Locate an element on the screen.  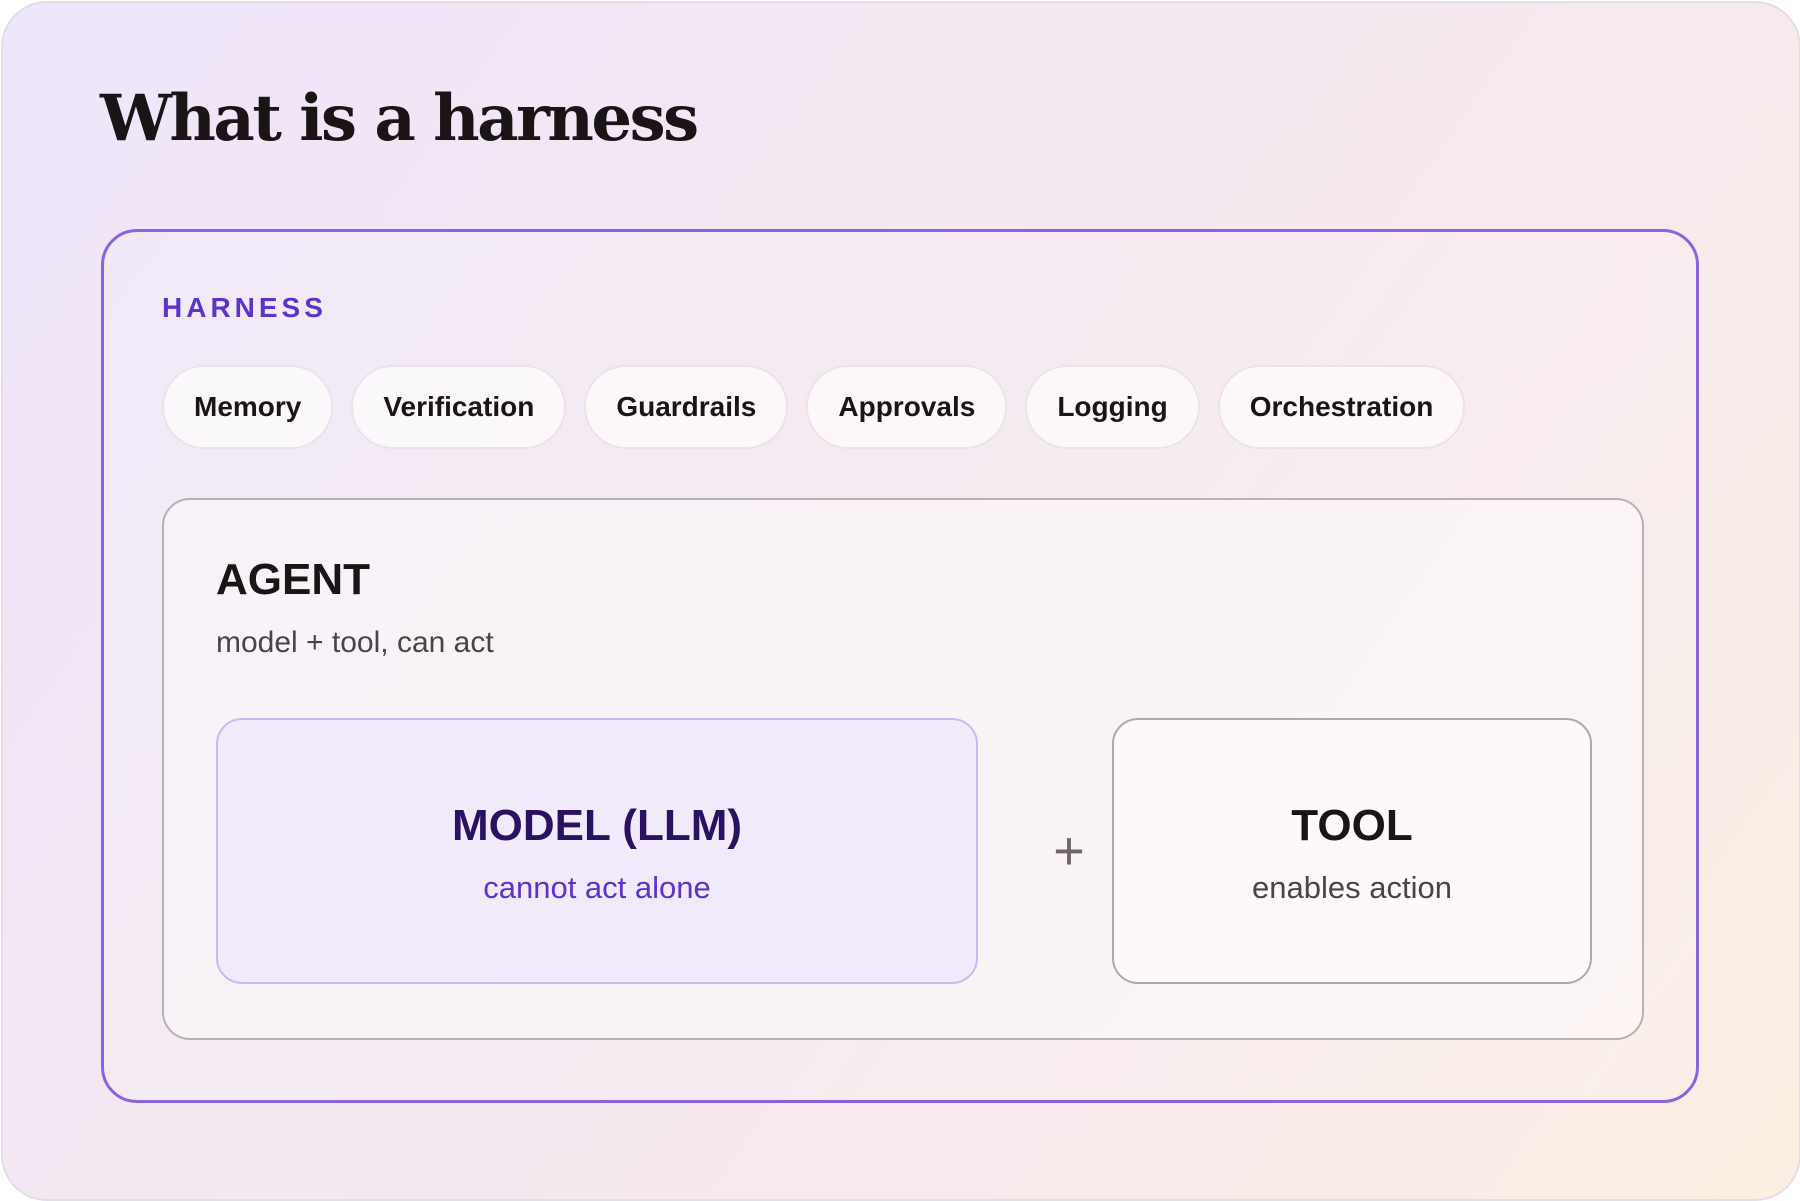
tool-box: TOOL enables action is located at coordinates (1352, 851).